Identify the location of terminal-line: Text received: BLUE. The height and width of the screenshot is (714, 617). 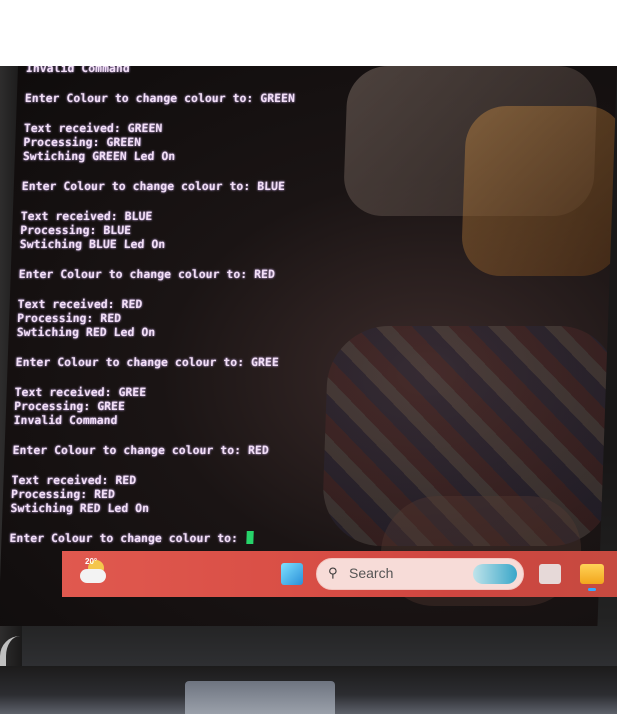
(86, 216).